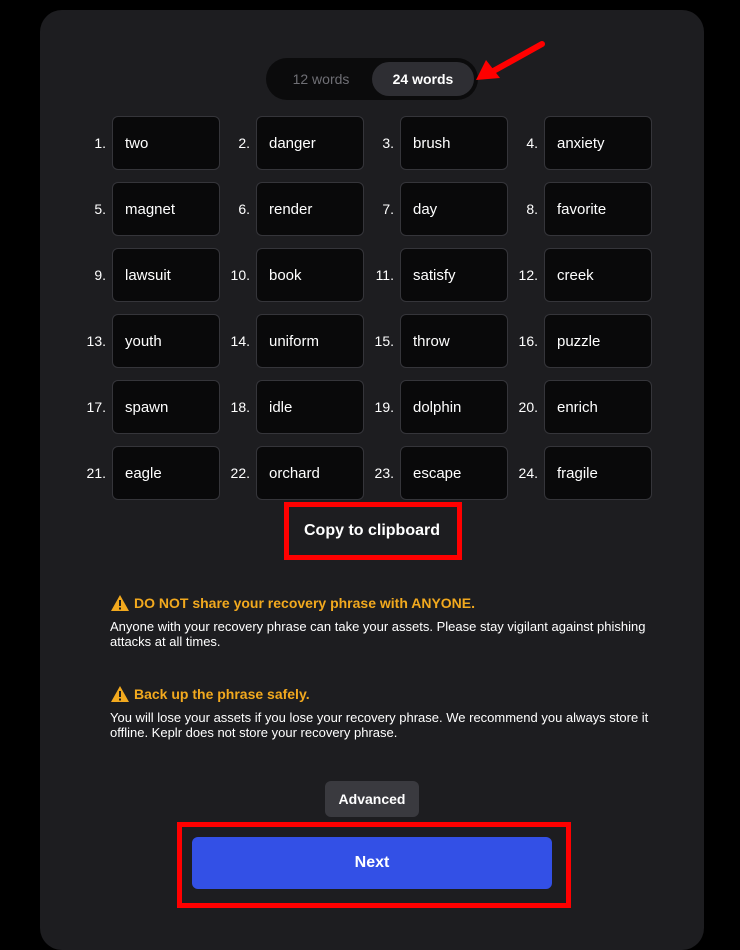 Image resolution: width=740 pixels, height=950 pixels. Describe the element at coordinates (528, 341) in the screenshot. I see `word-index: 16.` at that location.